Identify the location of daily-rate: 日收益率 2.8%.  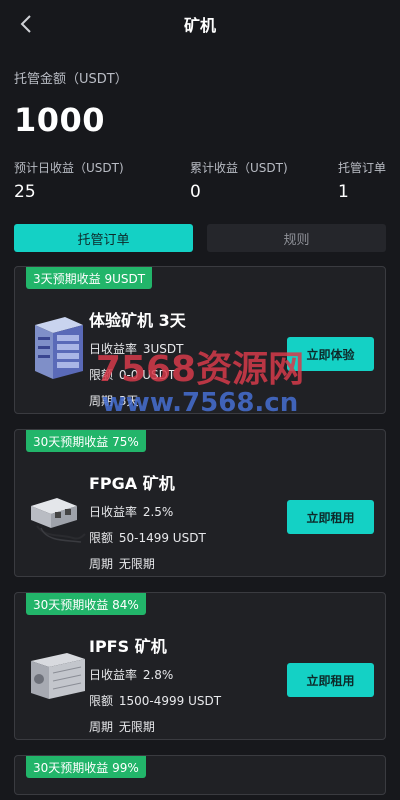
(156, 674).